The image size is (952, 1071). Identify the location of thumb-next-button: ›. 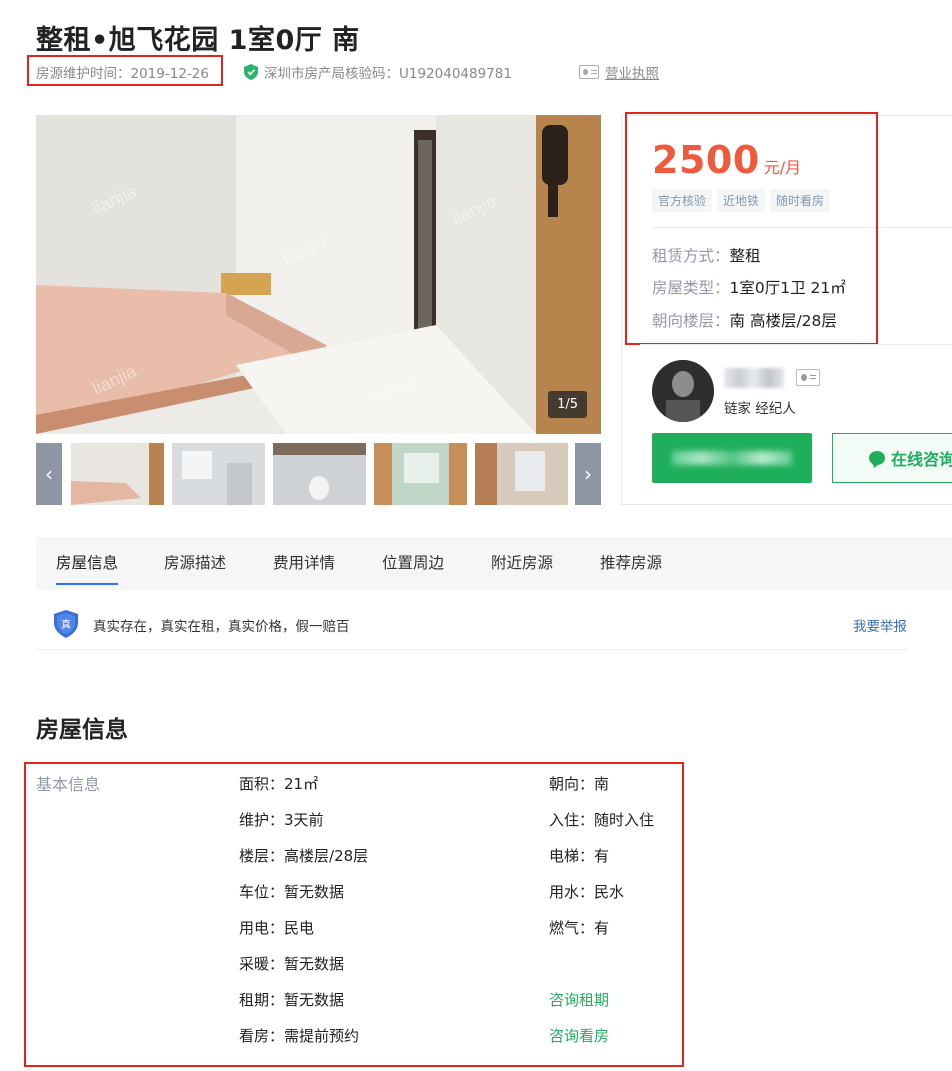
(588, 474).